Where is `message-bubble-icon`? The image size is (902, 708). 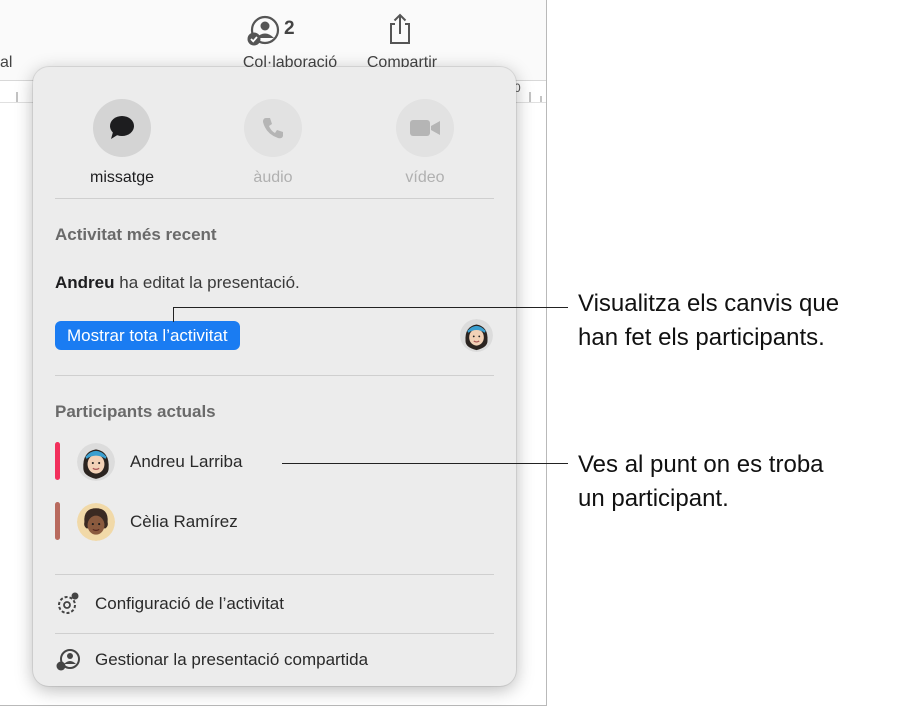 message-bubble-icon is located at coordinates (122, 127).